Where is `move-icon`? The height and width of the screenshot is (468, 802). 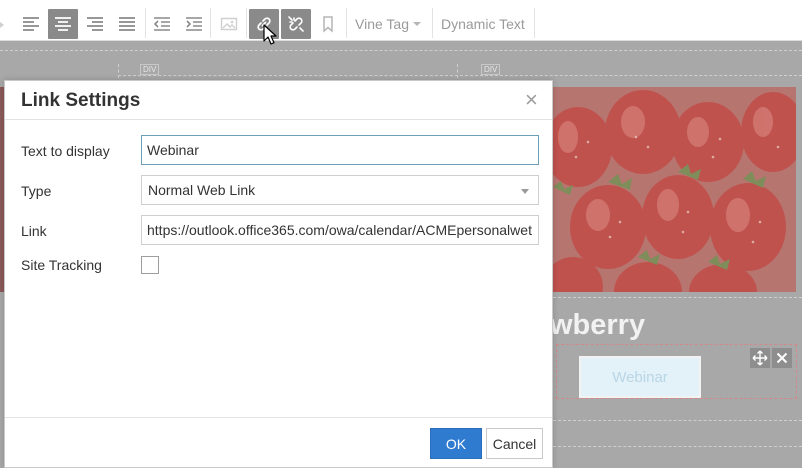 move-icon is located at coordinates (760, 358).